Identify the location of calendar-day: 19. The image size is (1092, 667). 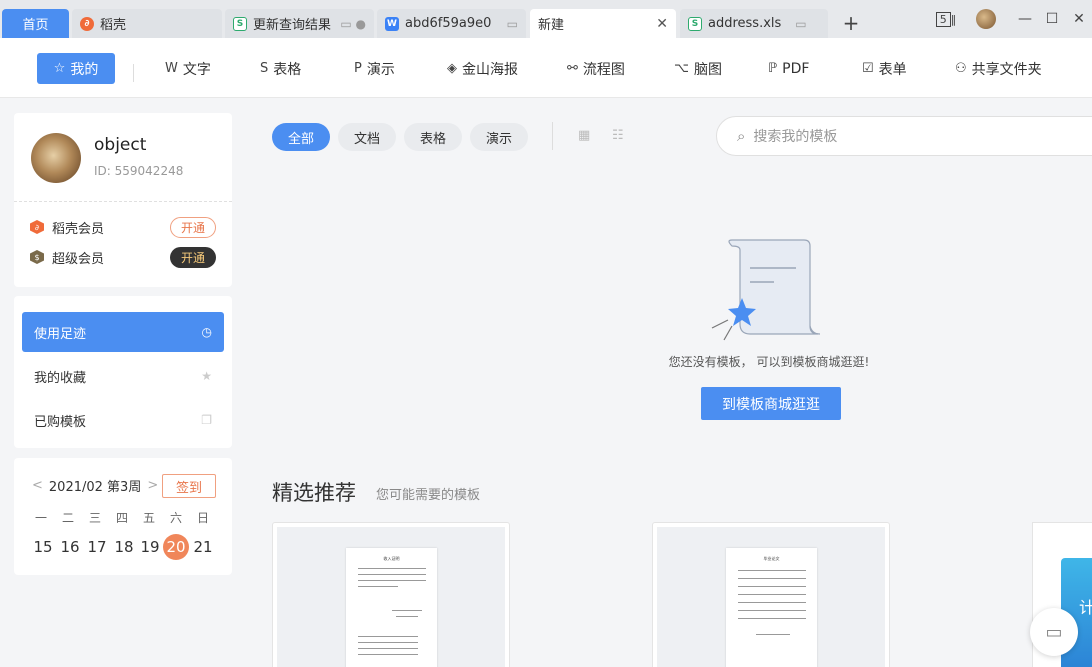
(150, 547).